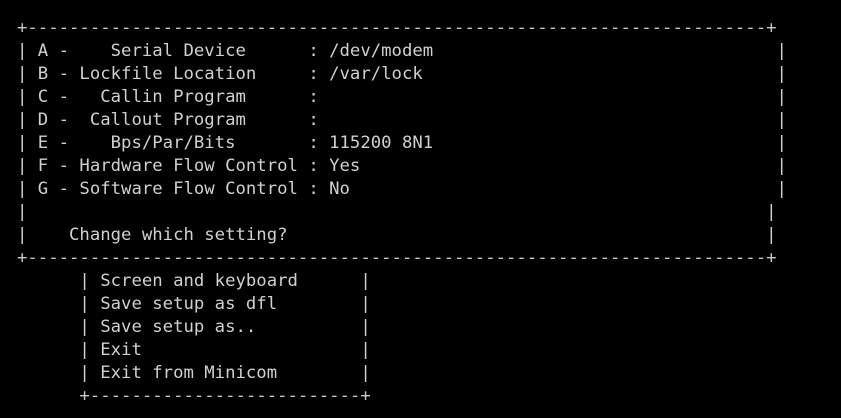  Describe the element at coordinates (402, 120) in the screenshot. I see `setting-row-callout-program: | D - Callout Program : |` at that location.